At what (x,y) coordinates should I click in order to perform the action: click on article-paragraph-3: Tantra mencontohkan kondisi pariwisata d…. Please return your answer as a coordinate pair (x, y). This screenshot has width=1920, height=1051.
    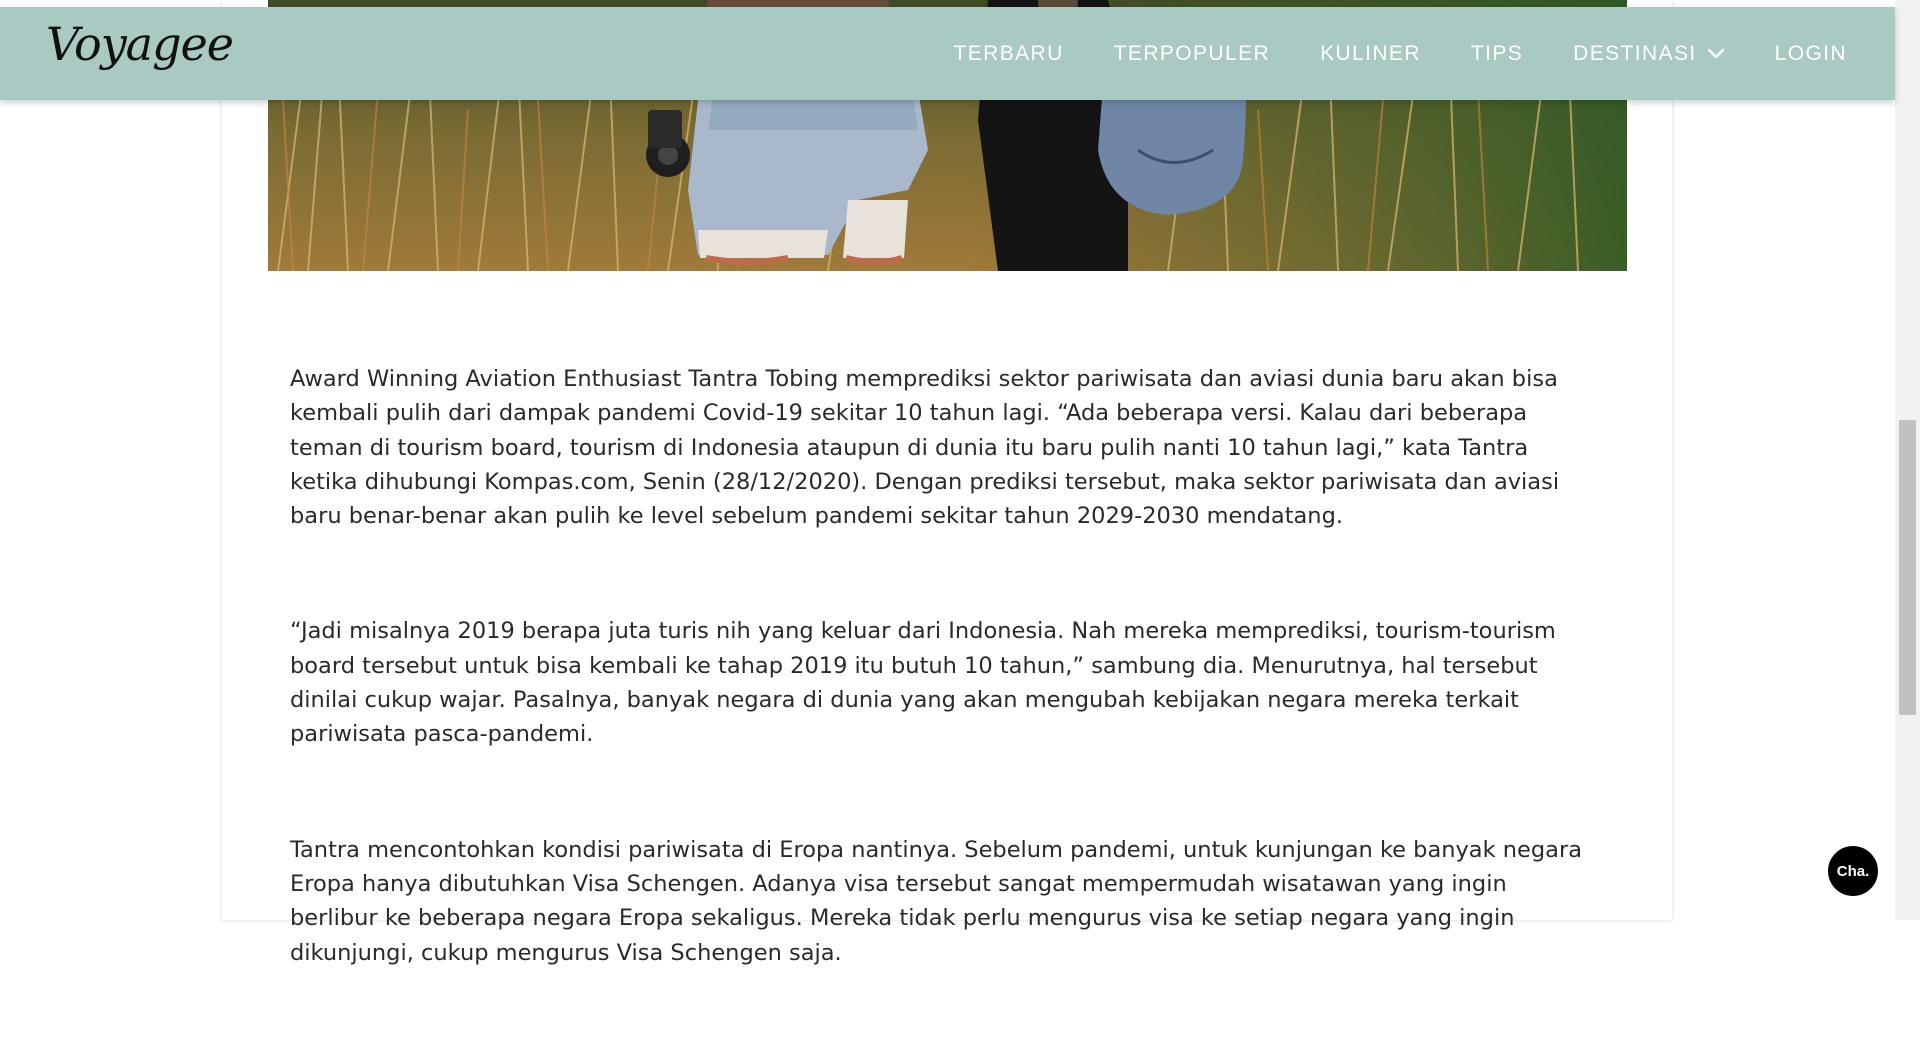
    Looking at the image, I should click on (936, 901).